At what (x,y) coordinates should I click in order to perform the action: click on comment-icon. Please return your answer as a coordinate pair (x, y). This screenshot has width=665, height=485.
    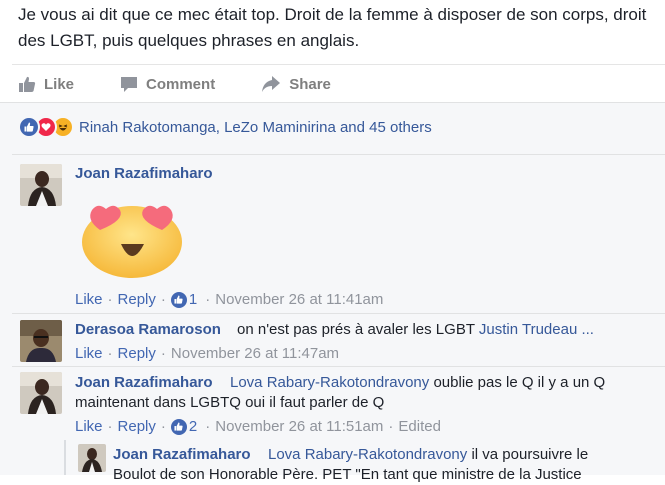
    Looking at the image, I should click on (129, 84).